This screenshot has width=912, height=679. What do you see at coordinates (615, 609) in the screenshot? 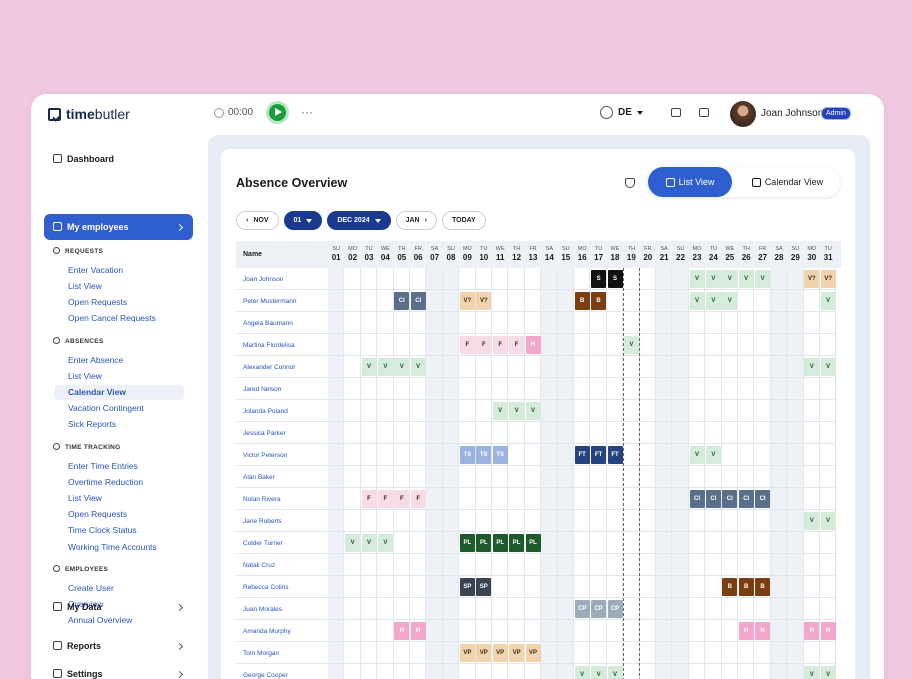
I see `absence-mark: CP` at bounding box center [615, 609].